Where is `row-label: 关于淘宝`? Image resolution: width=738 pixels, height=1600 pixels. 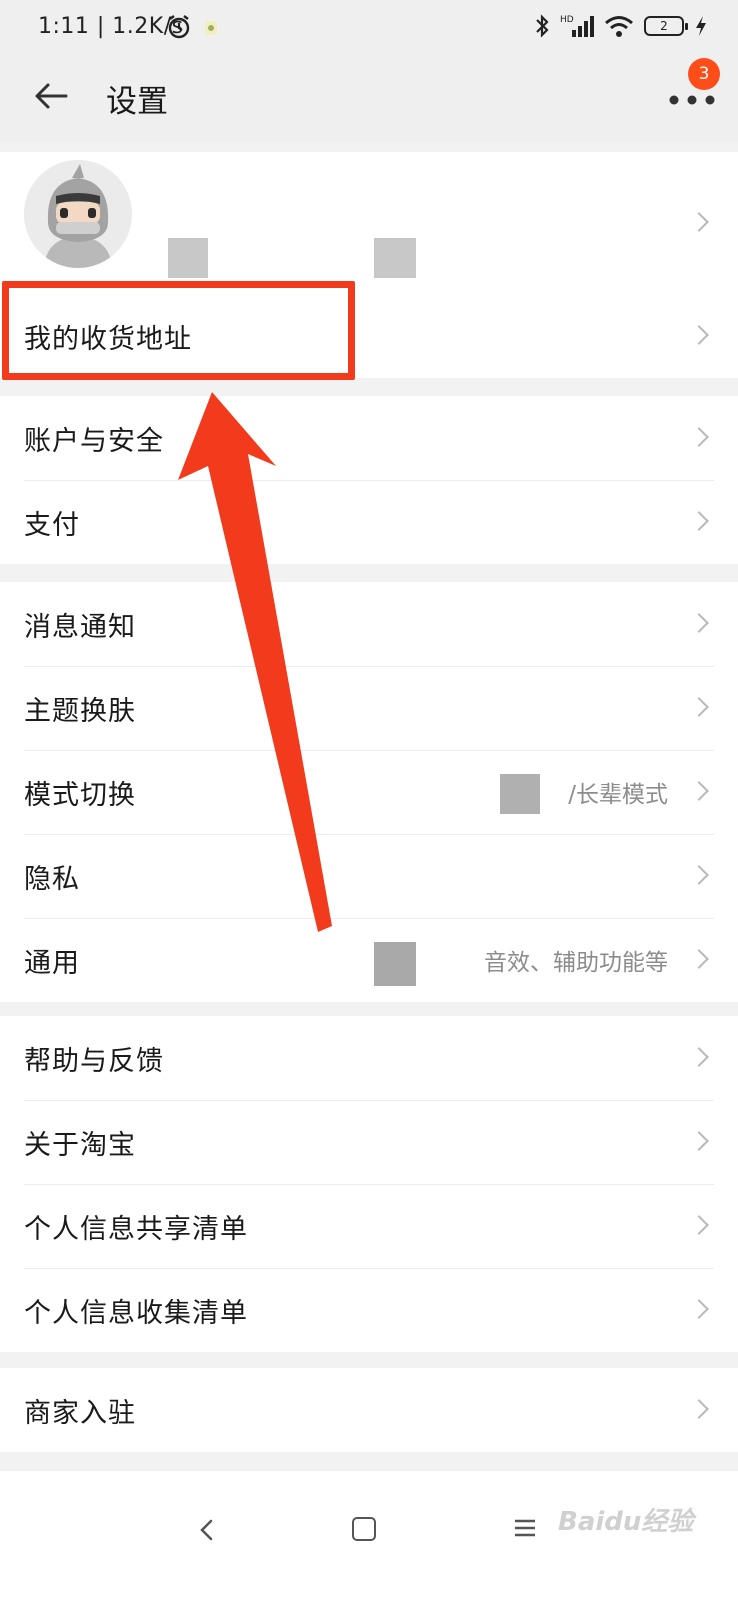 row-label: 关于淘宝 is located at coordinates (80, 1145).